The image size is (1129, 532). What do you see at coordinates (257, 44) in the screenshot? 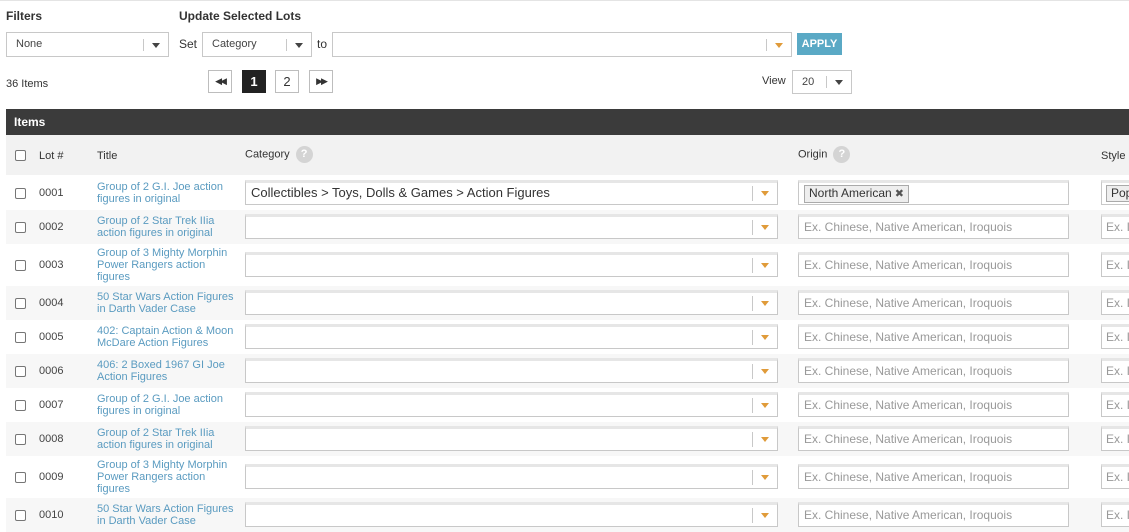
I see `update-field-select: Category` at bounding box center [257, 44].